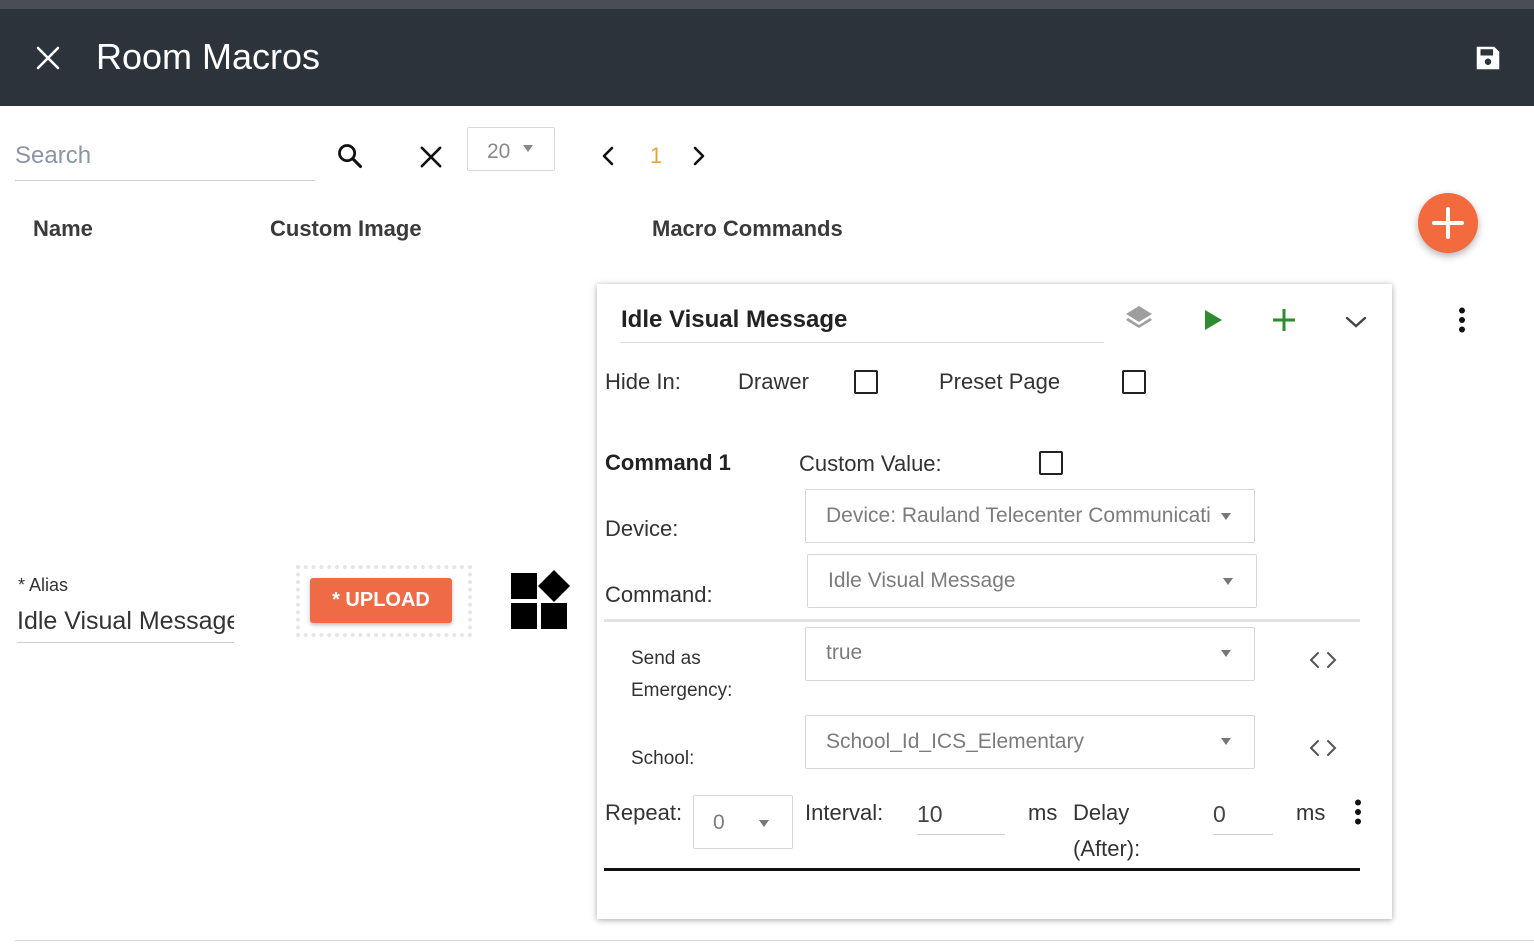 The height and width of the screenshot is (944, 1534). Describe the element at coordinates (982, 620) in the screenshot. I see `section-divider` at that location.